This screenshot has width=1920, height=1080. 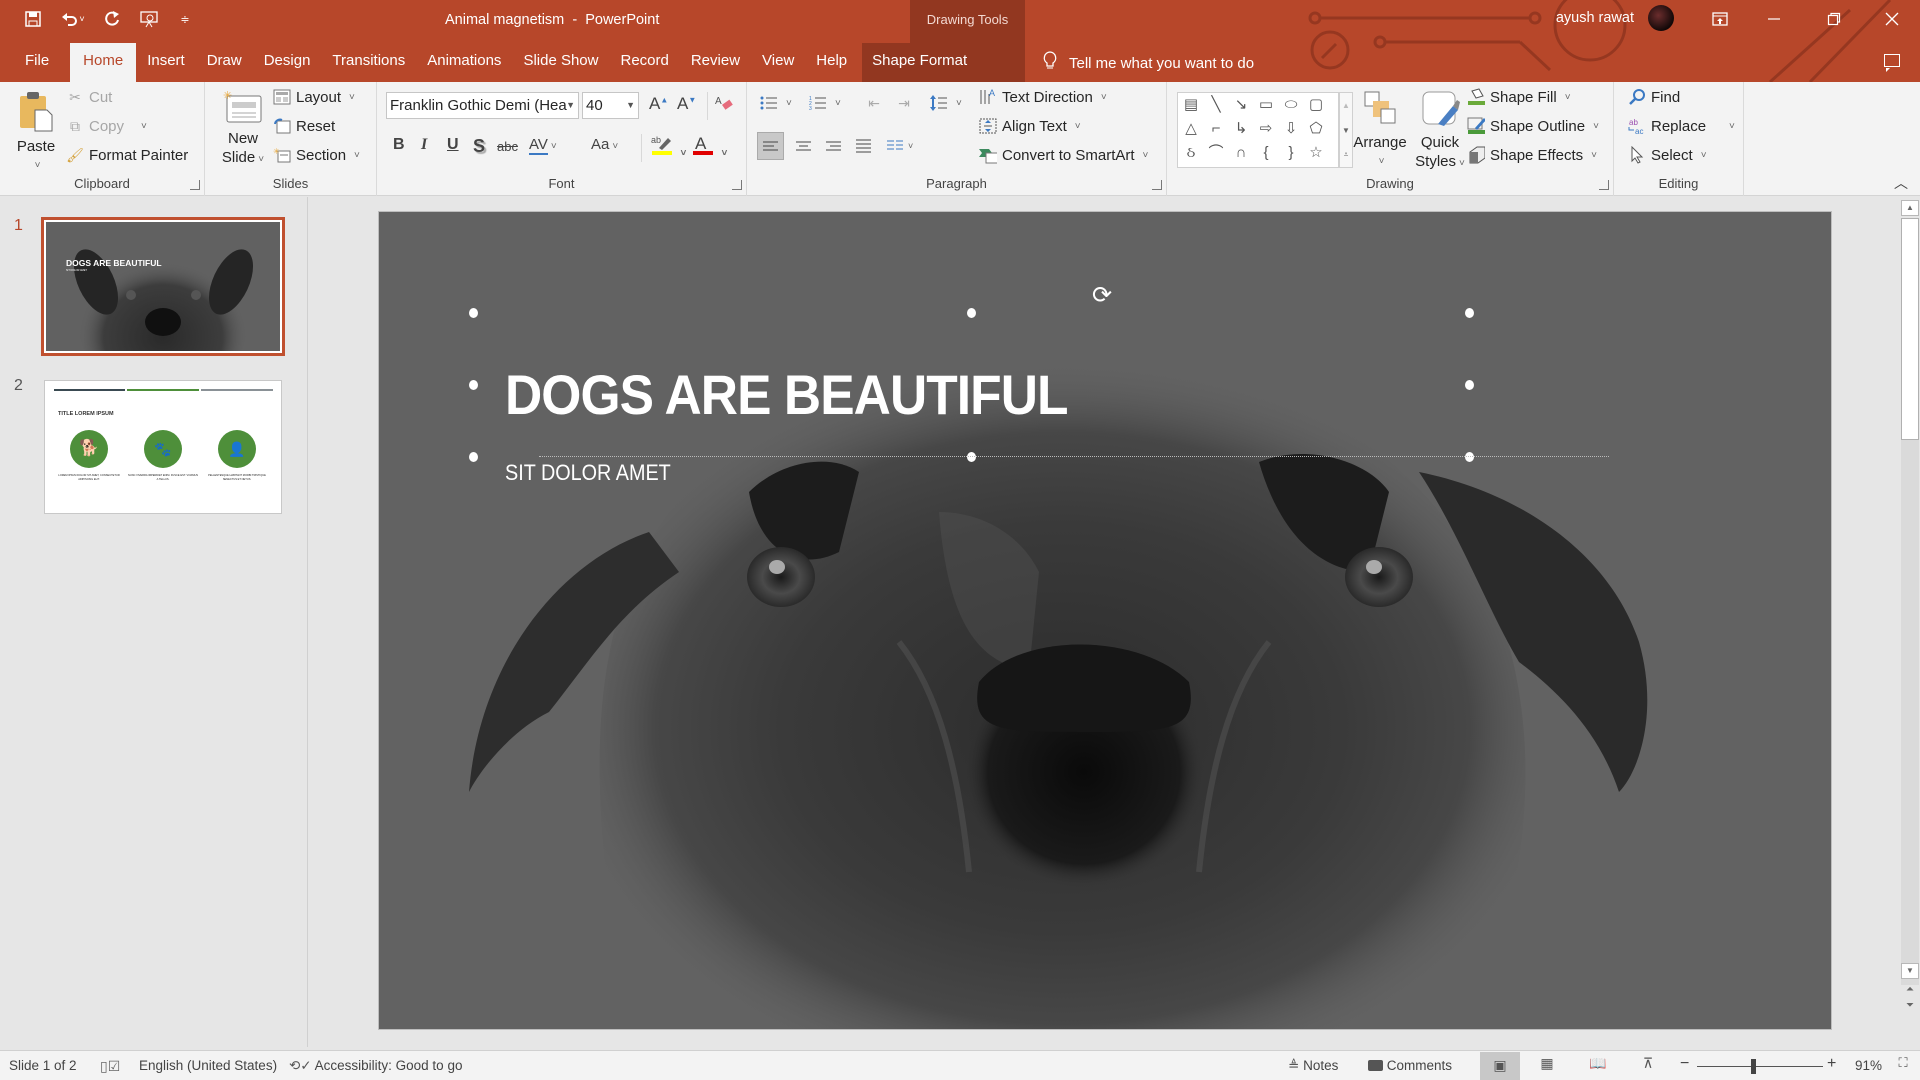 What do you see at coordinates (1410, 1065) in the screenshot?
I see `comments-button: Comments` at bounding box center [1410, 1065].